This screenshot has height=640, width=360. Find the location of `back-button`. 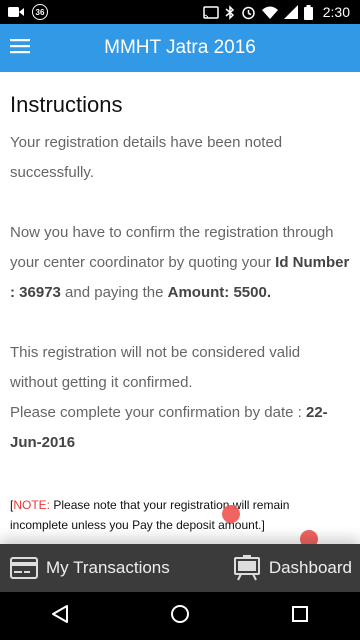

back-button is located at coordinates (60, 616).